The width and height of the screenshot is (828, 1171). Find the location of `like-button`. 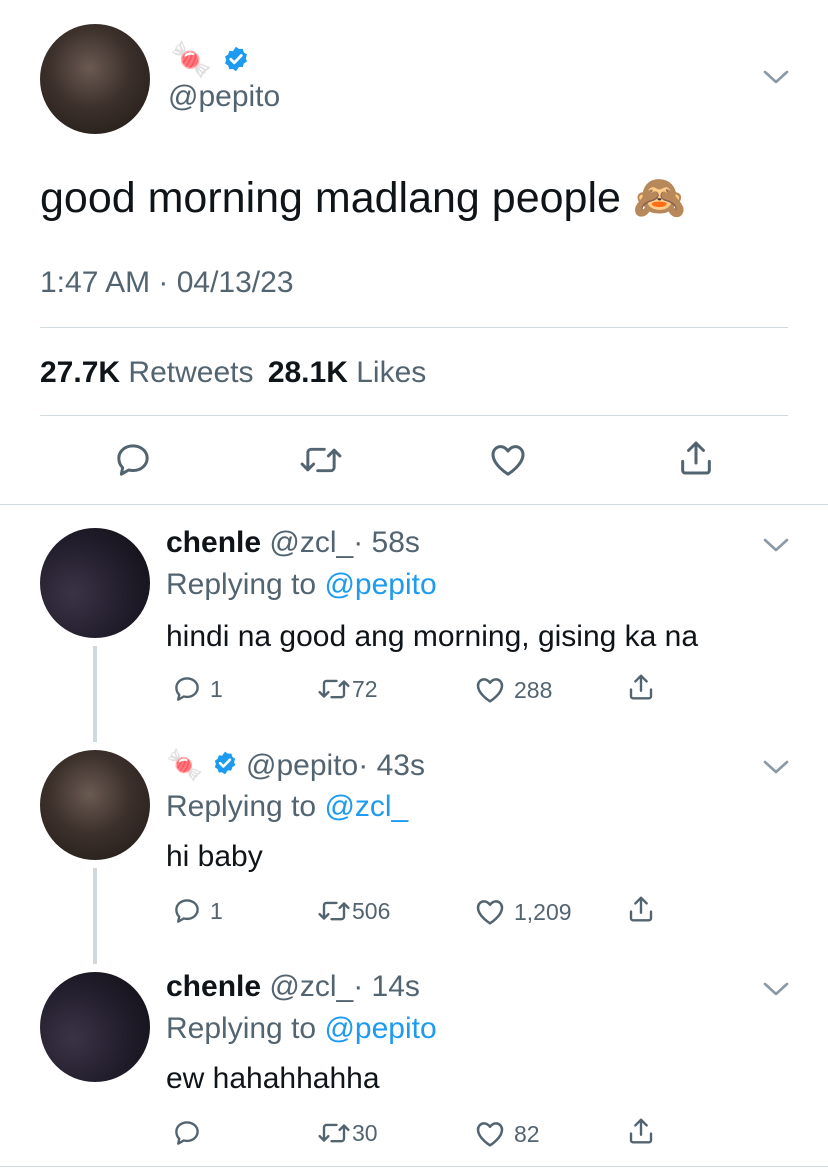

like-button is located at coordinates (508, 462).